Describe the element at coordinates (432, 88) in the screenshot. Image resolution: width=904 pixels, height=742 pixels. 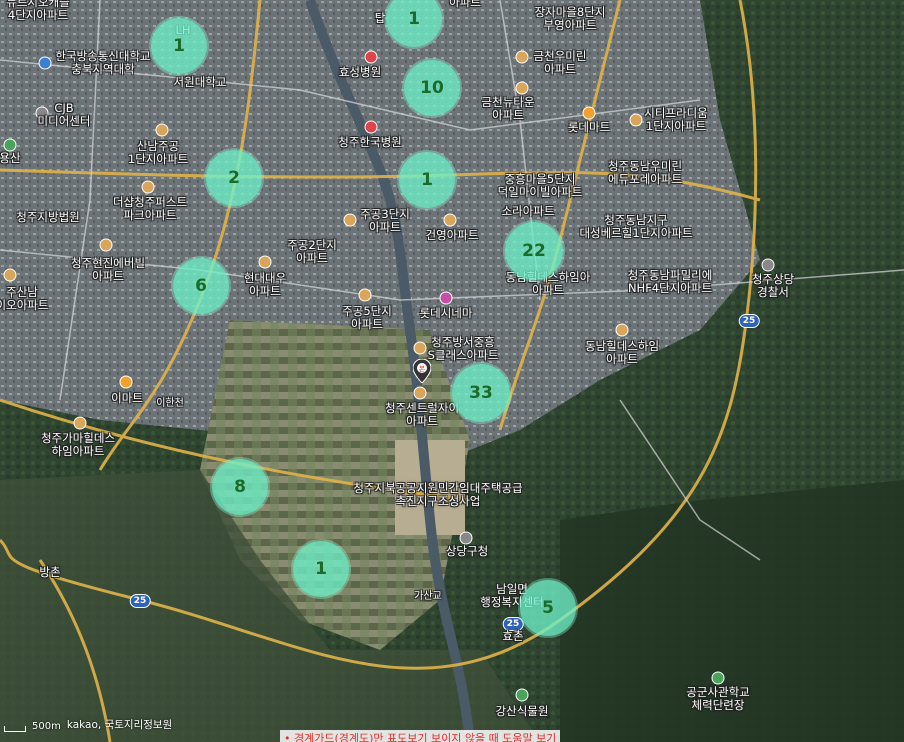
I see `cluster-marker: 10` at that location.